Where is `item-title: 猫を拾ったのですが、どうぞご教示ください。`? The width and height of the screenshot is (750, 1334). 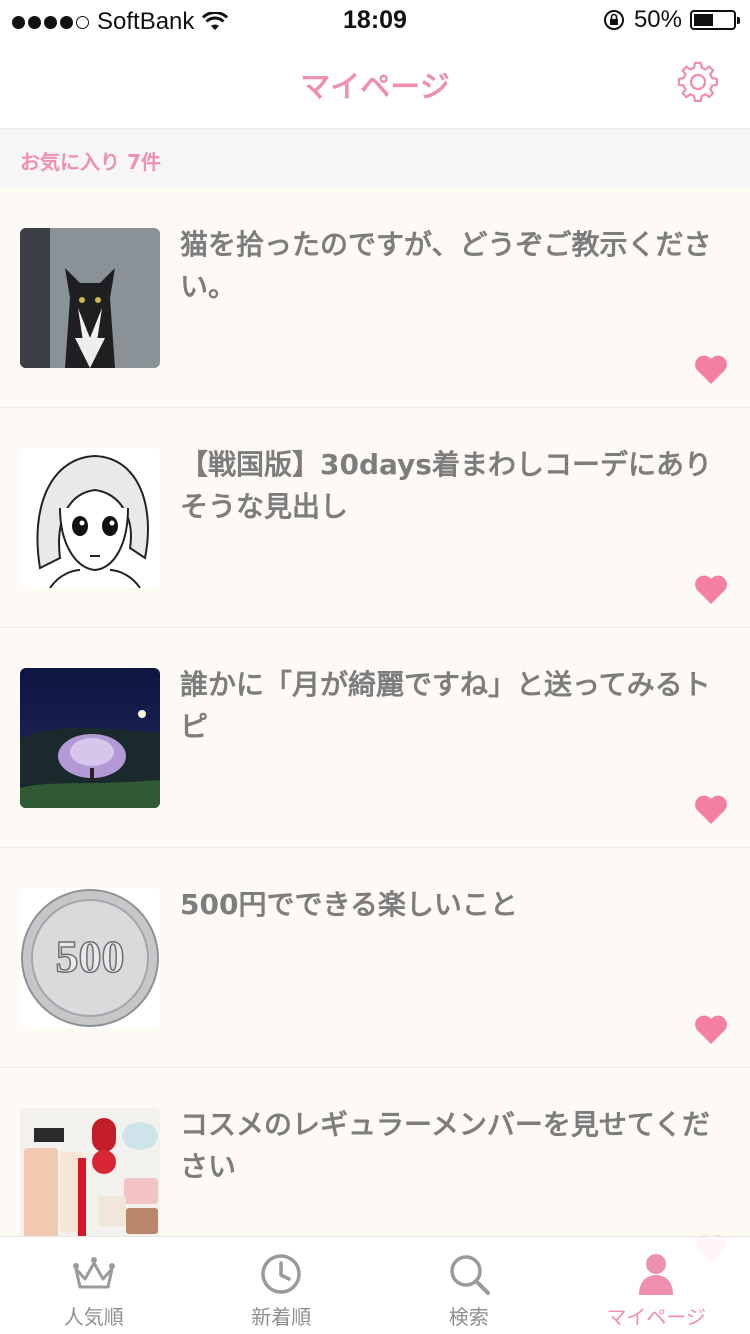 item-title: 猫を拾ったのですが、どうぞご教示ください。 is located at coordinates (452, 266).